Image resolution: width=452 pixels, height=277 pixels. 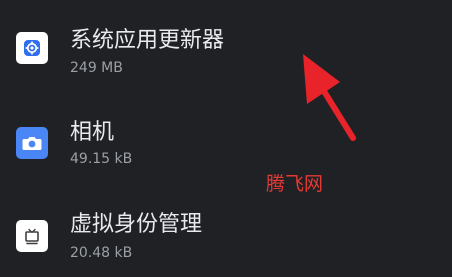 What do you see at coordinates (295, 184) in the screenshot?
I see `watermark-text: 腾飞网` at bounding box center [295, 184].